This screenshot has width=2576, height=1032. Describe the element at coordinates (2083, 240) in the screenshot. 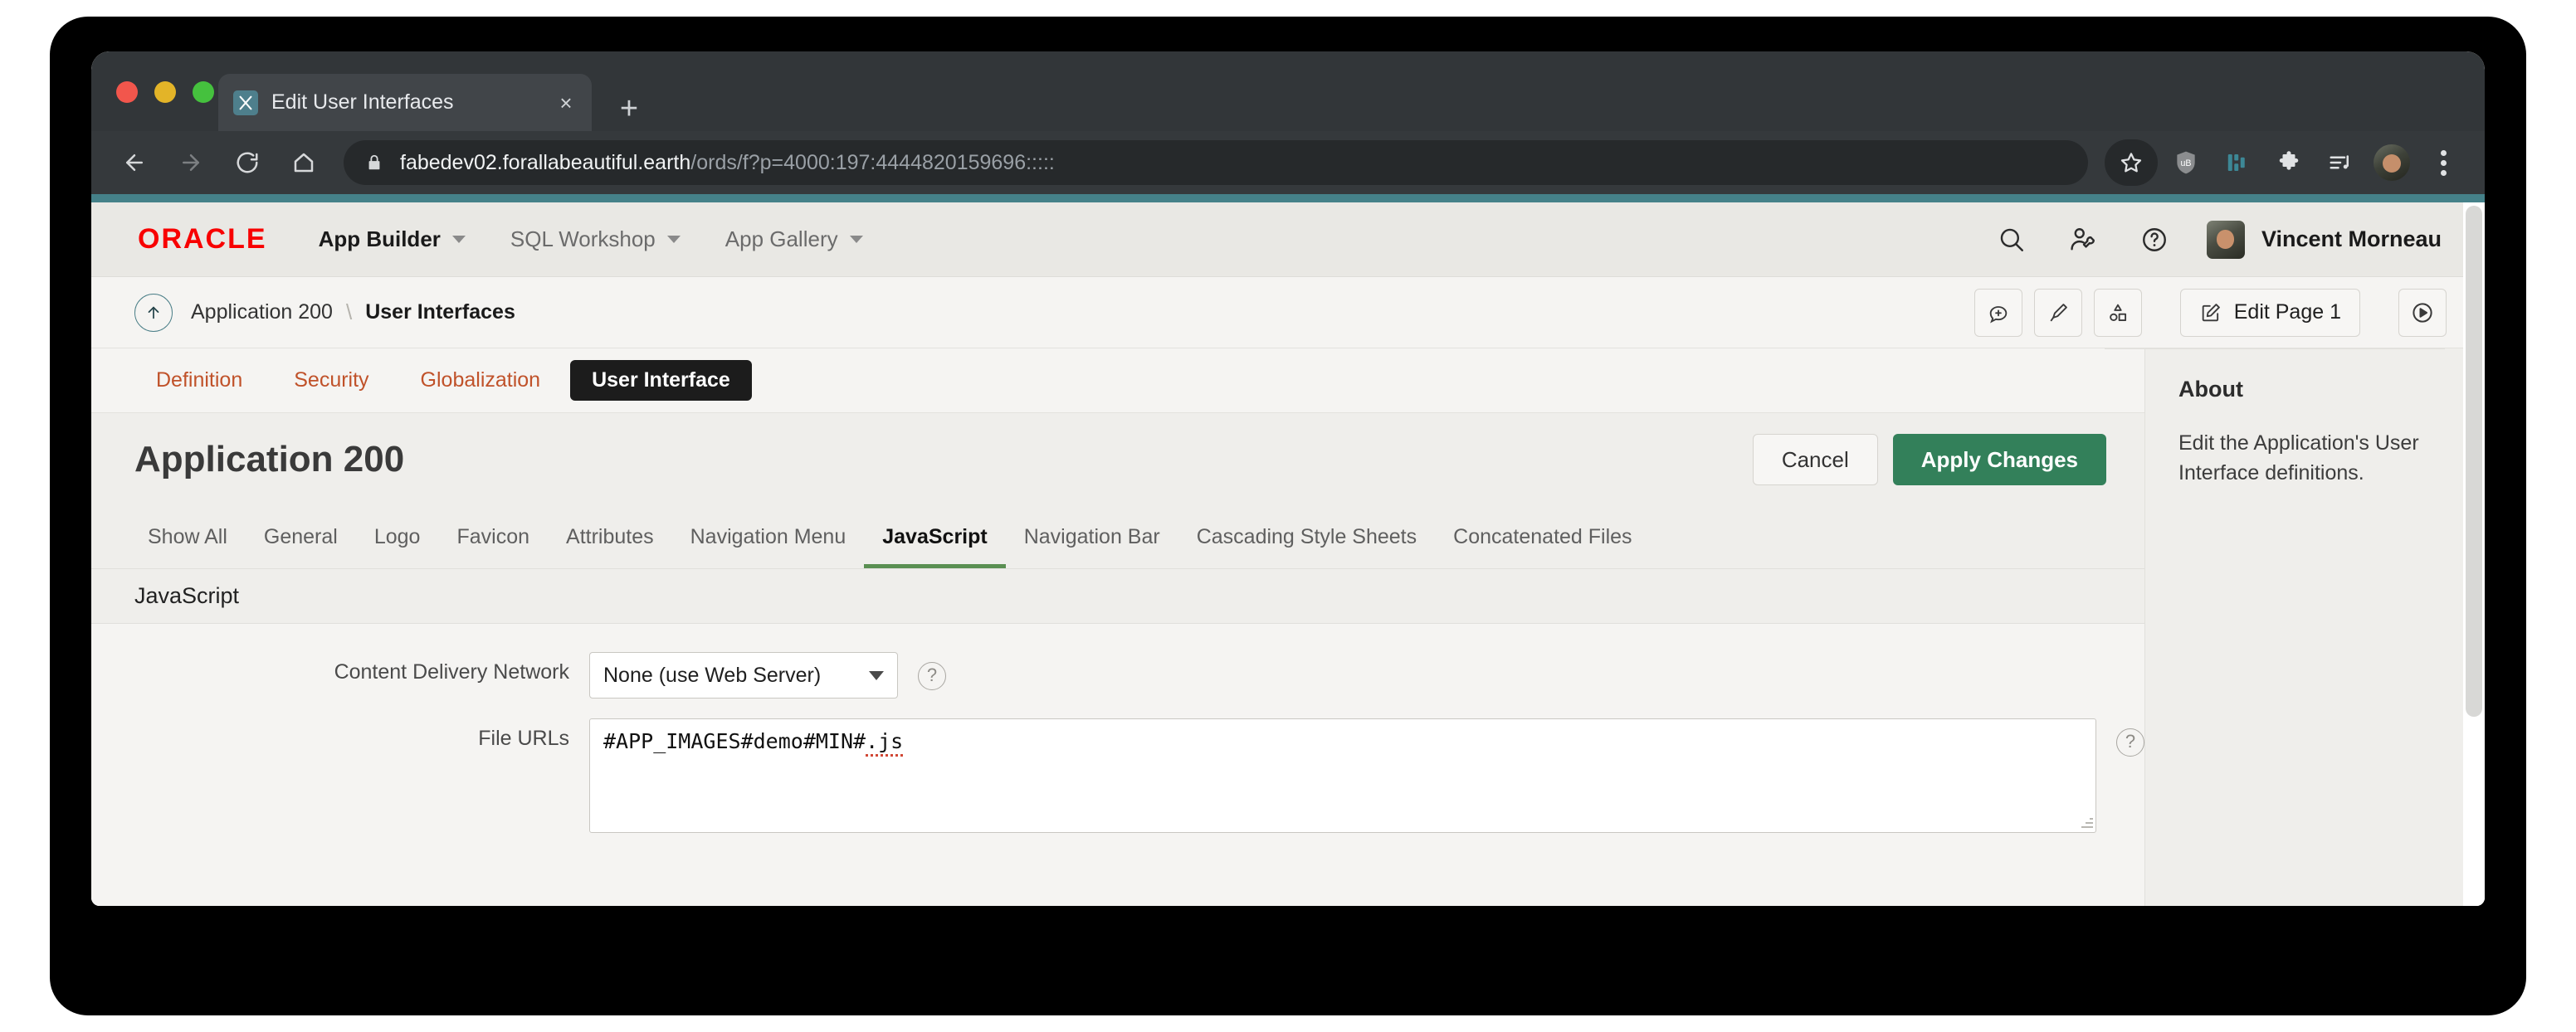

I see `administration-user-wrench-icon` at that location.